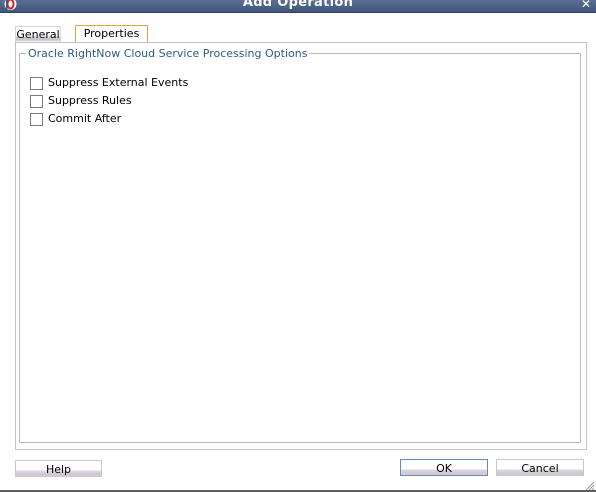 The image size is (596, 492). What do you see at coordinates (118, 82) in the screenshot?
I see `suppress-external-events-label: Suppress External Events` at bounding box center [118, 82].